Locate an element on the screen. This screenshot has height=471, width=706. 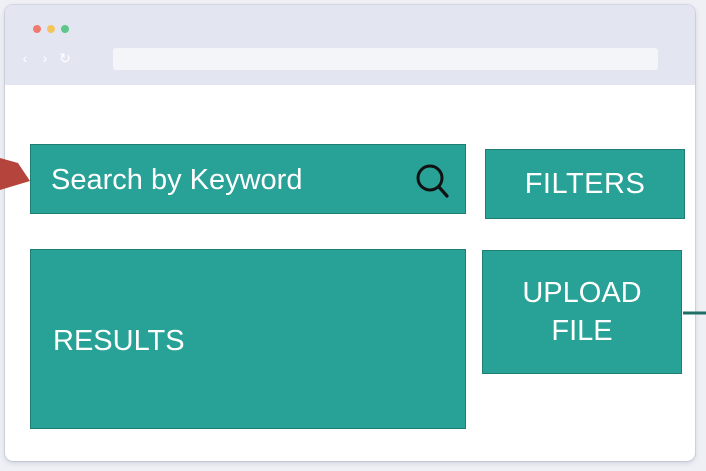
upload-file-button: UPLOAD FILE is located at coordinates (582, 312).